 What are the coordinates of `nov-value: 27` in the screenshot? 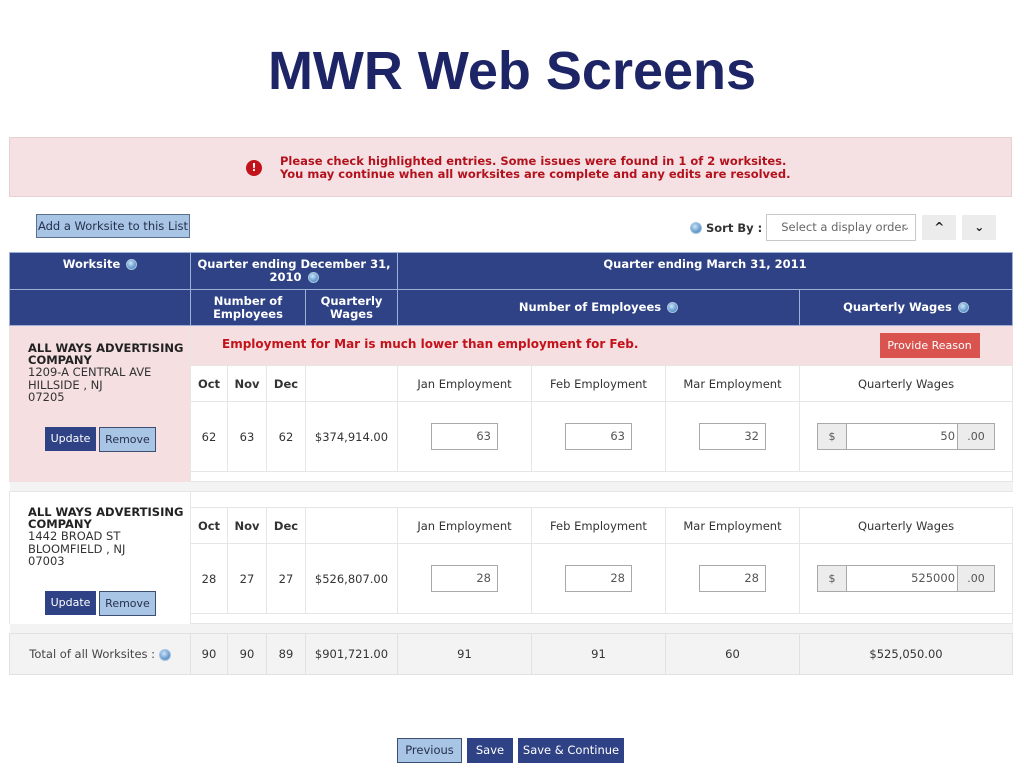 It's located at (247, 578).